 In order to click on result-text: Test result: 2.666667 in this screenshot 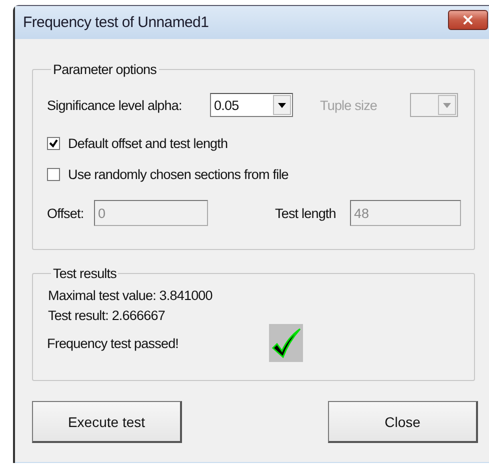, I will do `click(107, 316)`.